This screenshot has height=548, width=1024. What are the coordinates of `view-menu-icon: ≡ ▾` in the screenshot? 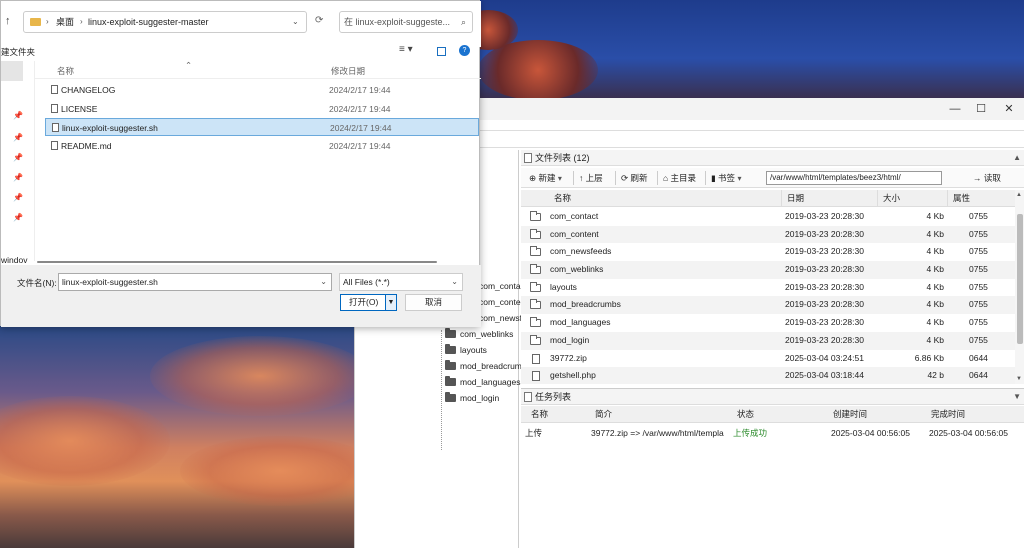 It's located at (406, 49).